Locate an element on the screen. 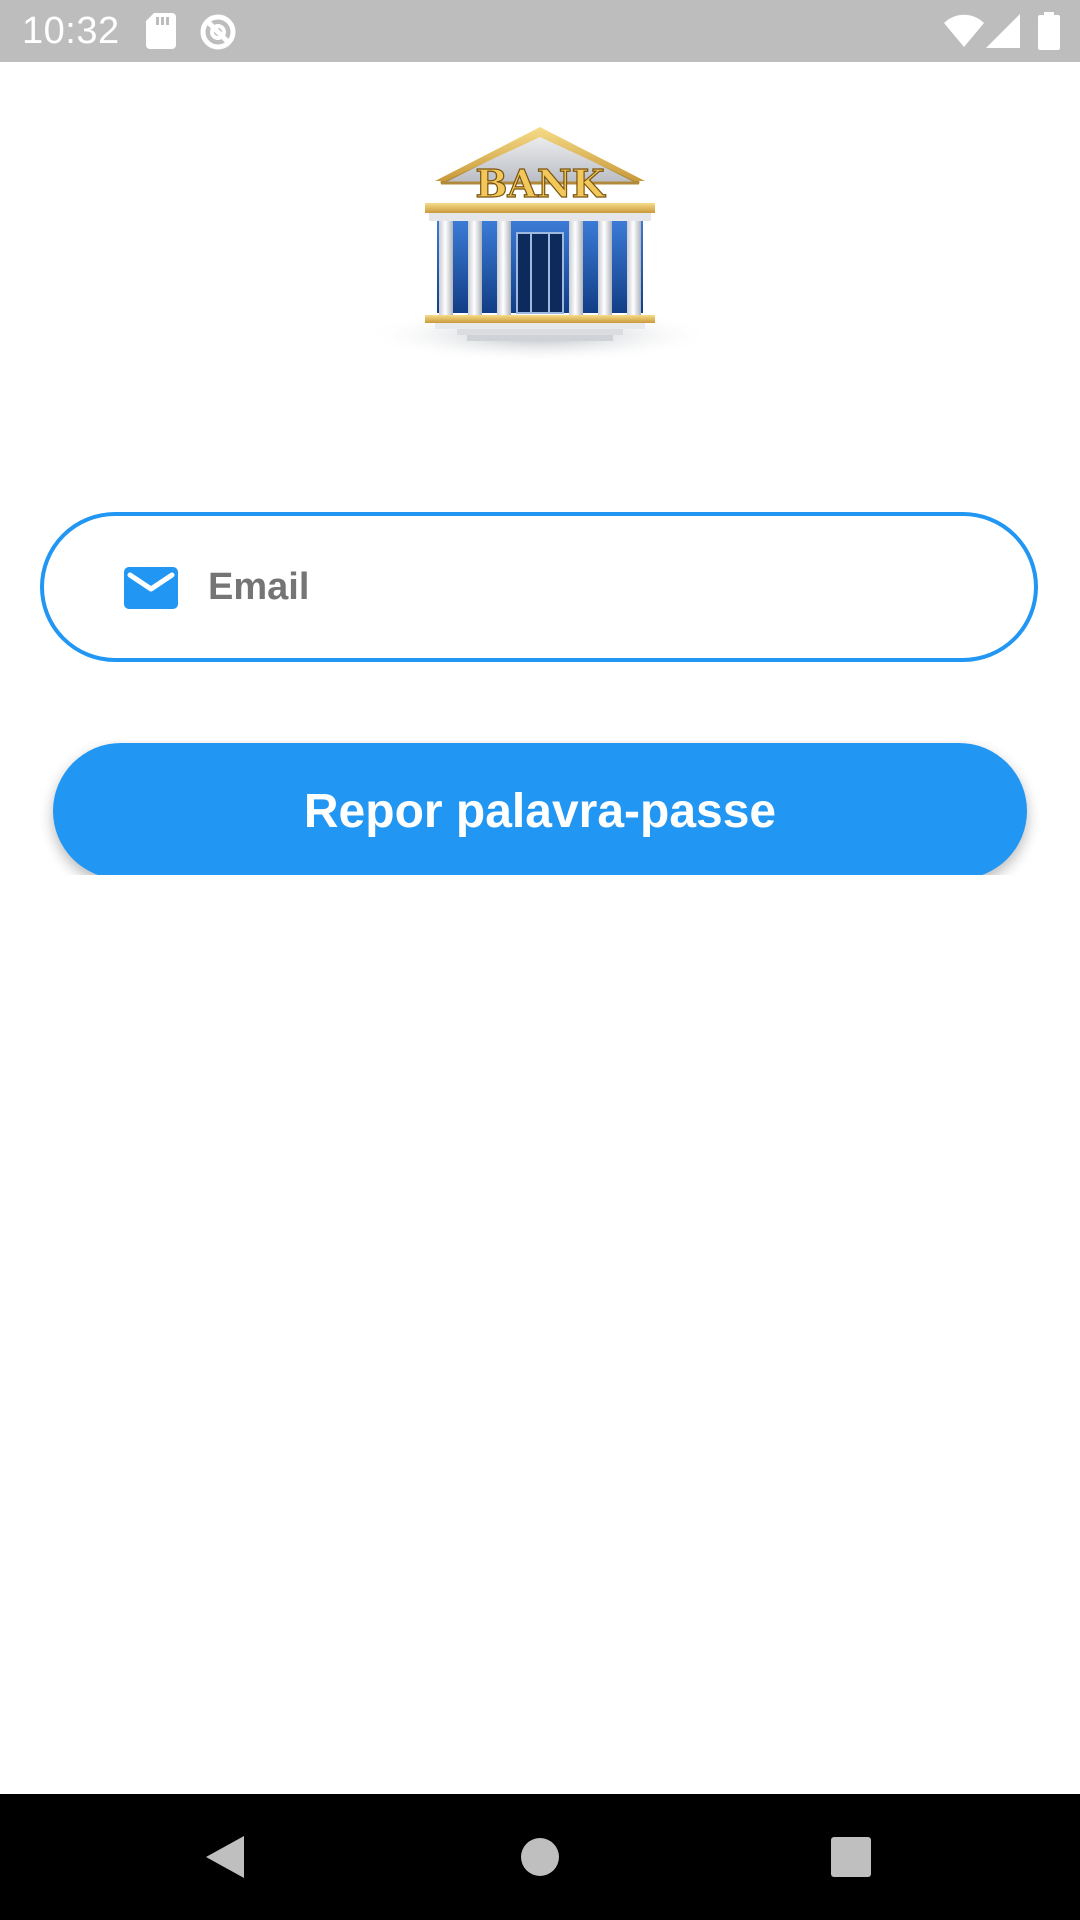  no-disturb-icon is located at coordinates (218, 34).